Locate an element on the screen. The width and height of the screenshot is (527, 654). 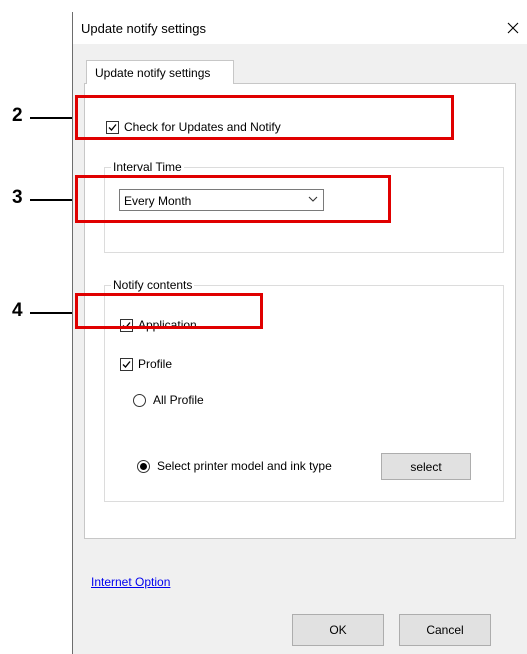
profile-checkbox: Profile is located at coordinates (146, 364).